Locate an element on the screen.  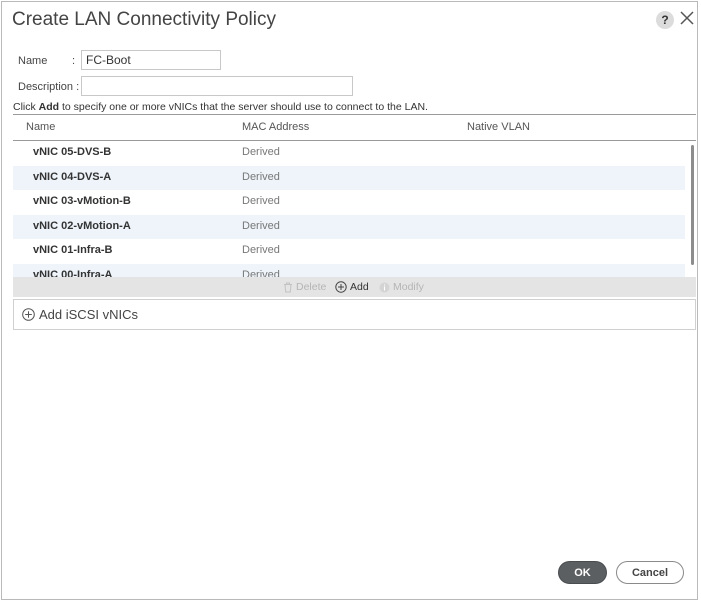
dialog-title: Create LAN Connectivity Policy is located at coordinates (144, 19).